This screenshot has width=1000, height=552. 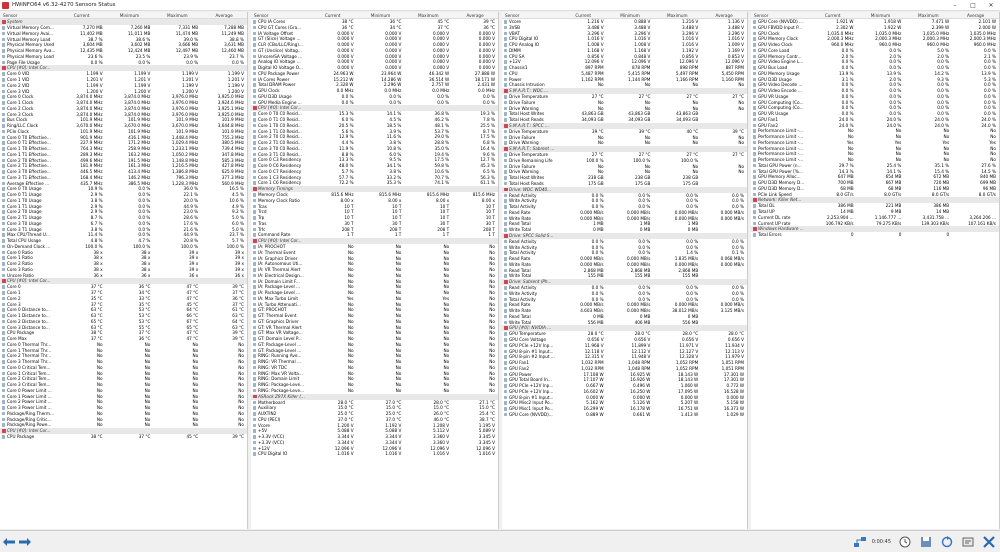 What do you see at coordinates (975, 235) in the screenshot?
I see `sensor-average-value` at bounding box center [975, 235].